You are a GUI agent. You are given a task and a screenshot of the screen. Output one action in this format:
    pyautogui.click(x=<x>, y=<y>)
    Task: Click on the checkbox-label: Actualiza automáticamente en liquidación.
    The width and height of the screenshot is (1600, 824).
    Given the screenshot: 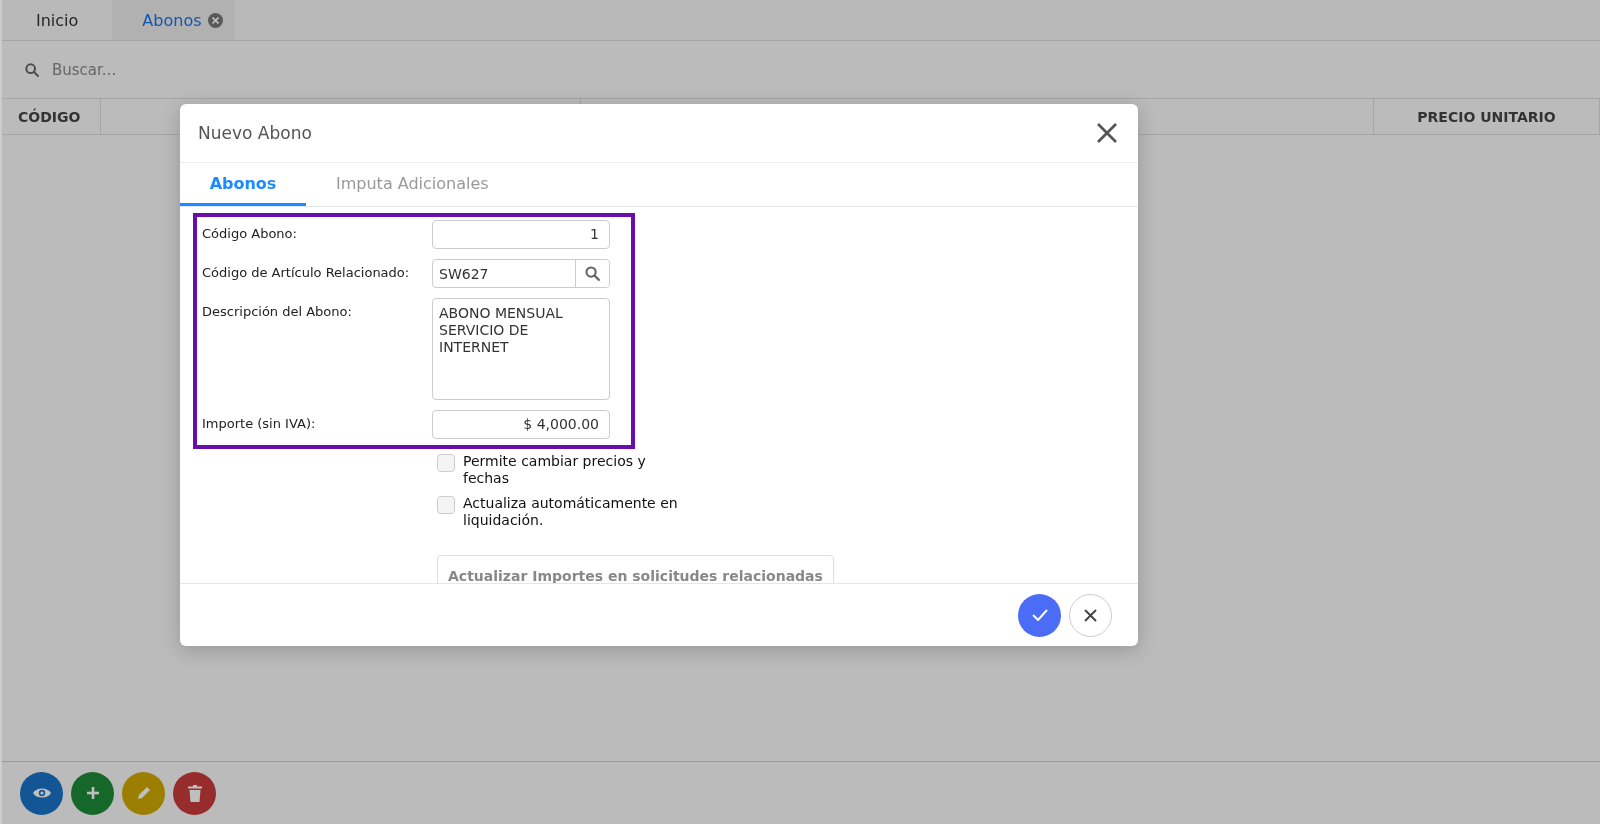 What is the action you would take?
    pyautogui.click(x=571, y=512)
    